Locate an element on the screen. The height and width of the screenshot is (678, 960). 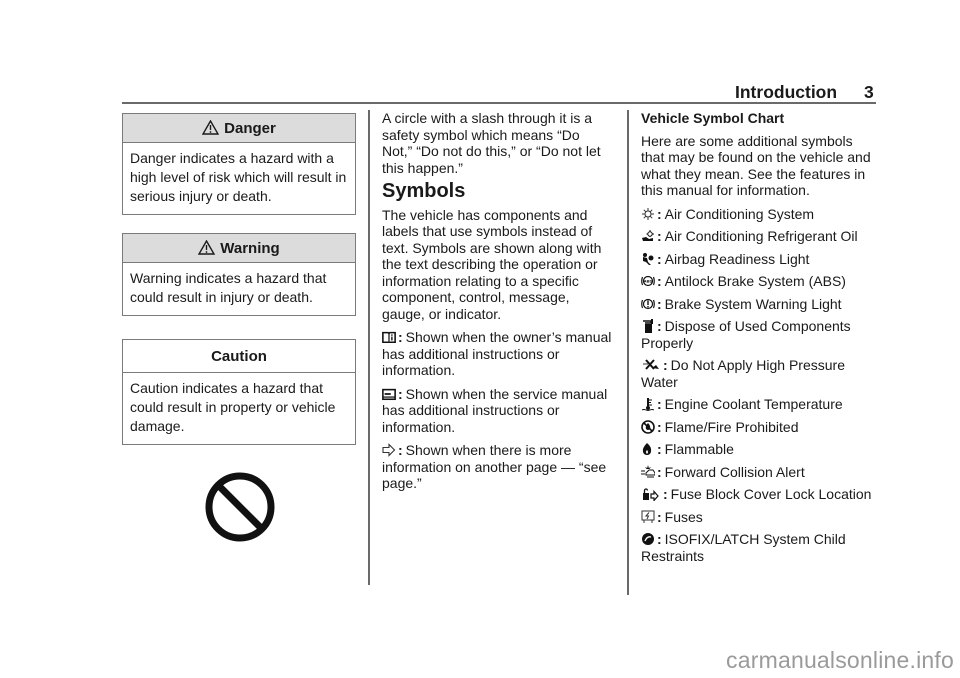
symbol-label: Brake System Warning Light is located at coordinates (753, 303).